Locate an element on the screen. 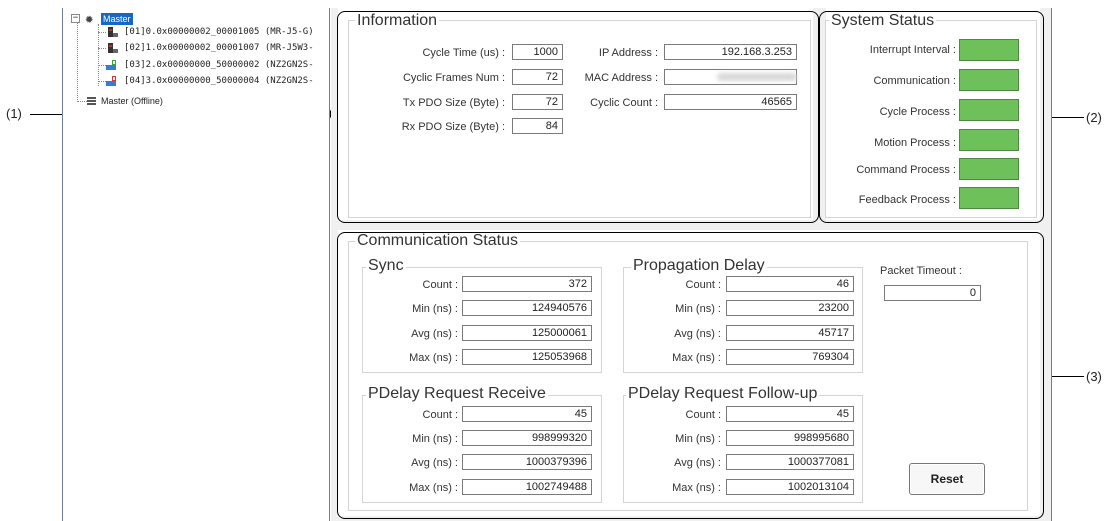 The width and height of the screenshot is (1107, 521). tree-item-label: Master (Offline) is located at coordinates (132, 101).